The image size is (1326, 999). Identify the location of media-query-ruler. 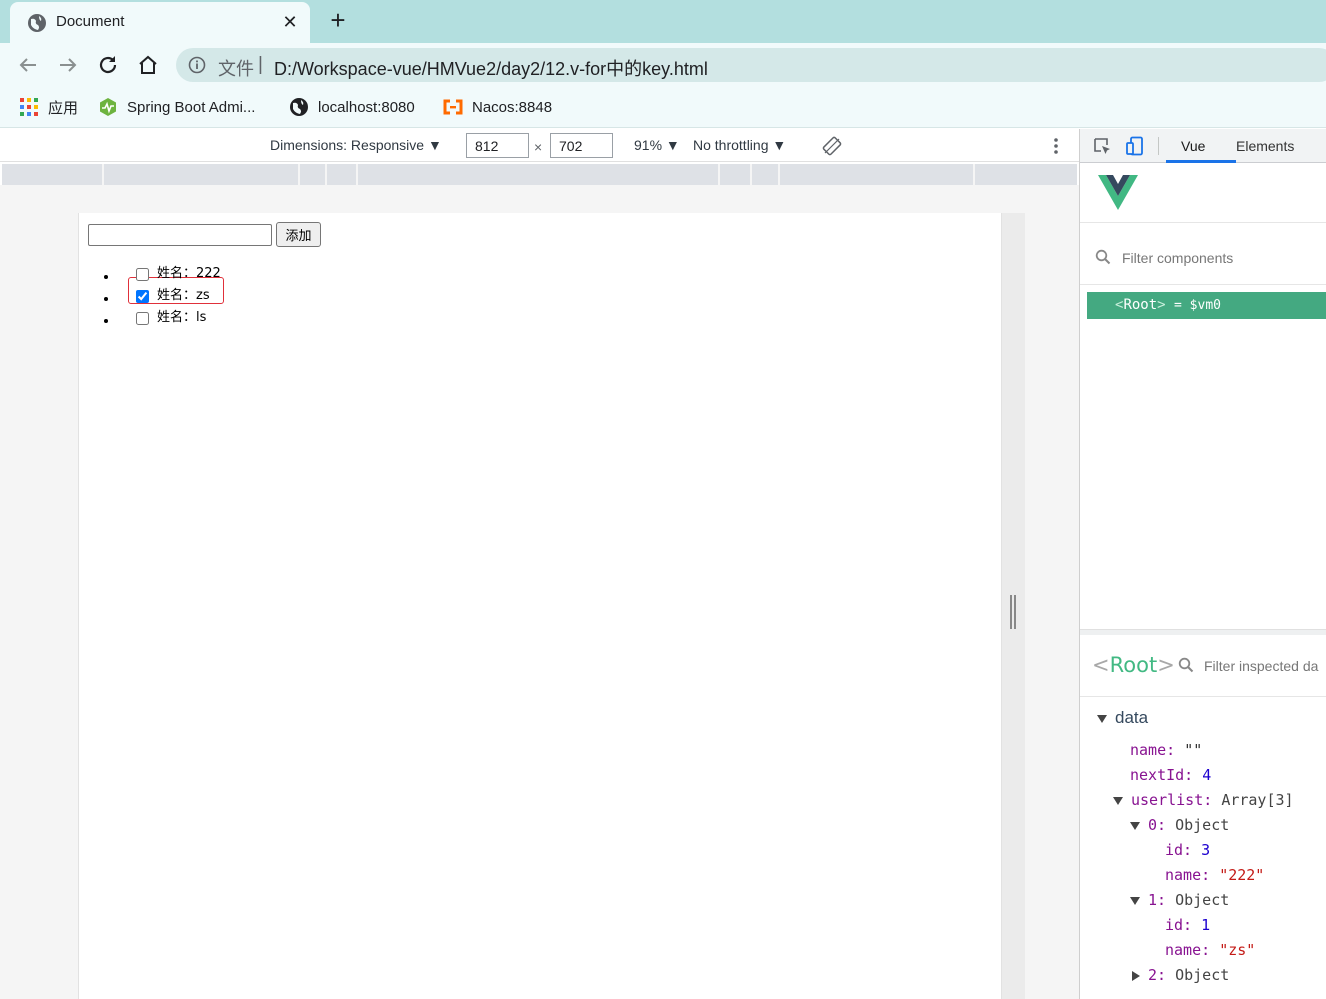
(539, 174).